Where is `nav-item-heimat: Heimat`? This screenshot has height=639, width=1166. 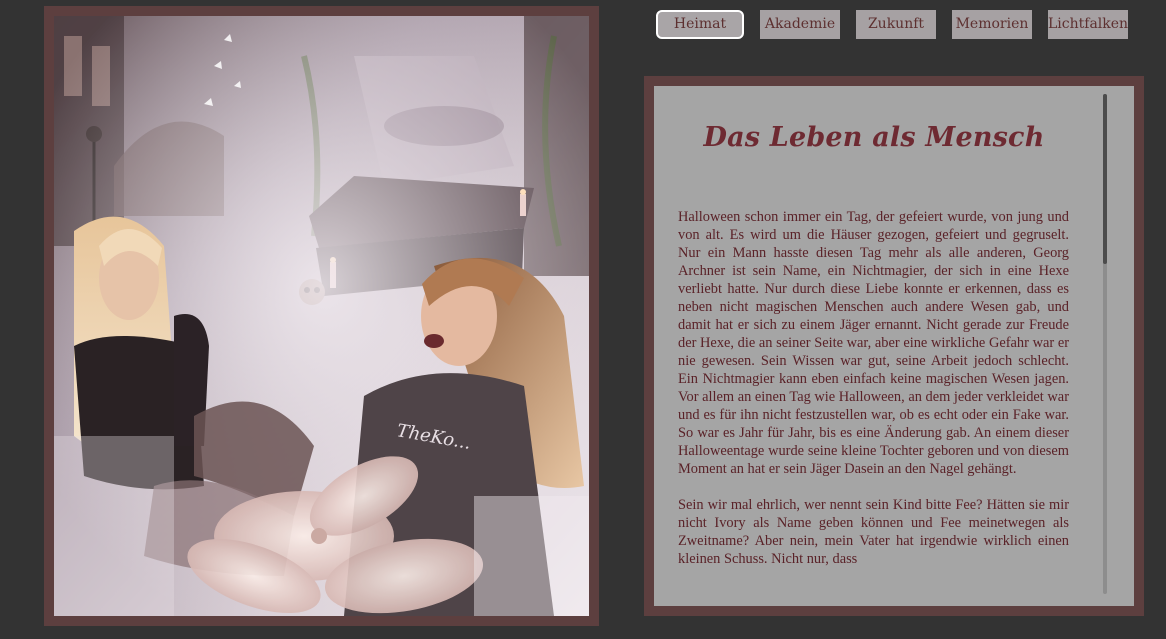 nav-item-heimat: Heimat is located at coordinates (700, 24).